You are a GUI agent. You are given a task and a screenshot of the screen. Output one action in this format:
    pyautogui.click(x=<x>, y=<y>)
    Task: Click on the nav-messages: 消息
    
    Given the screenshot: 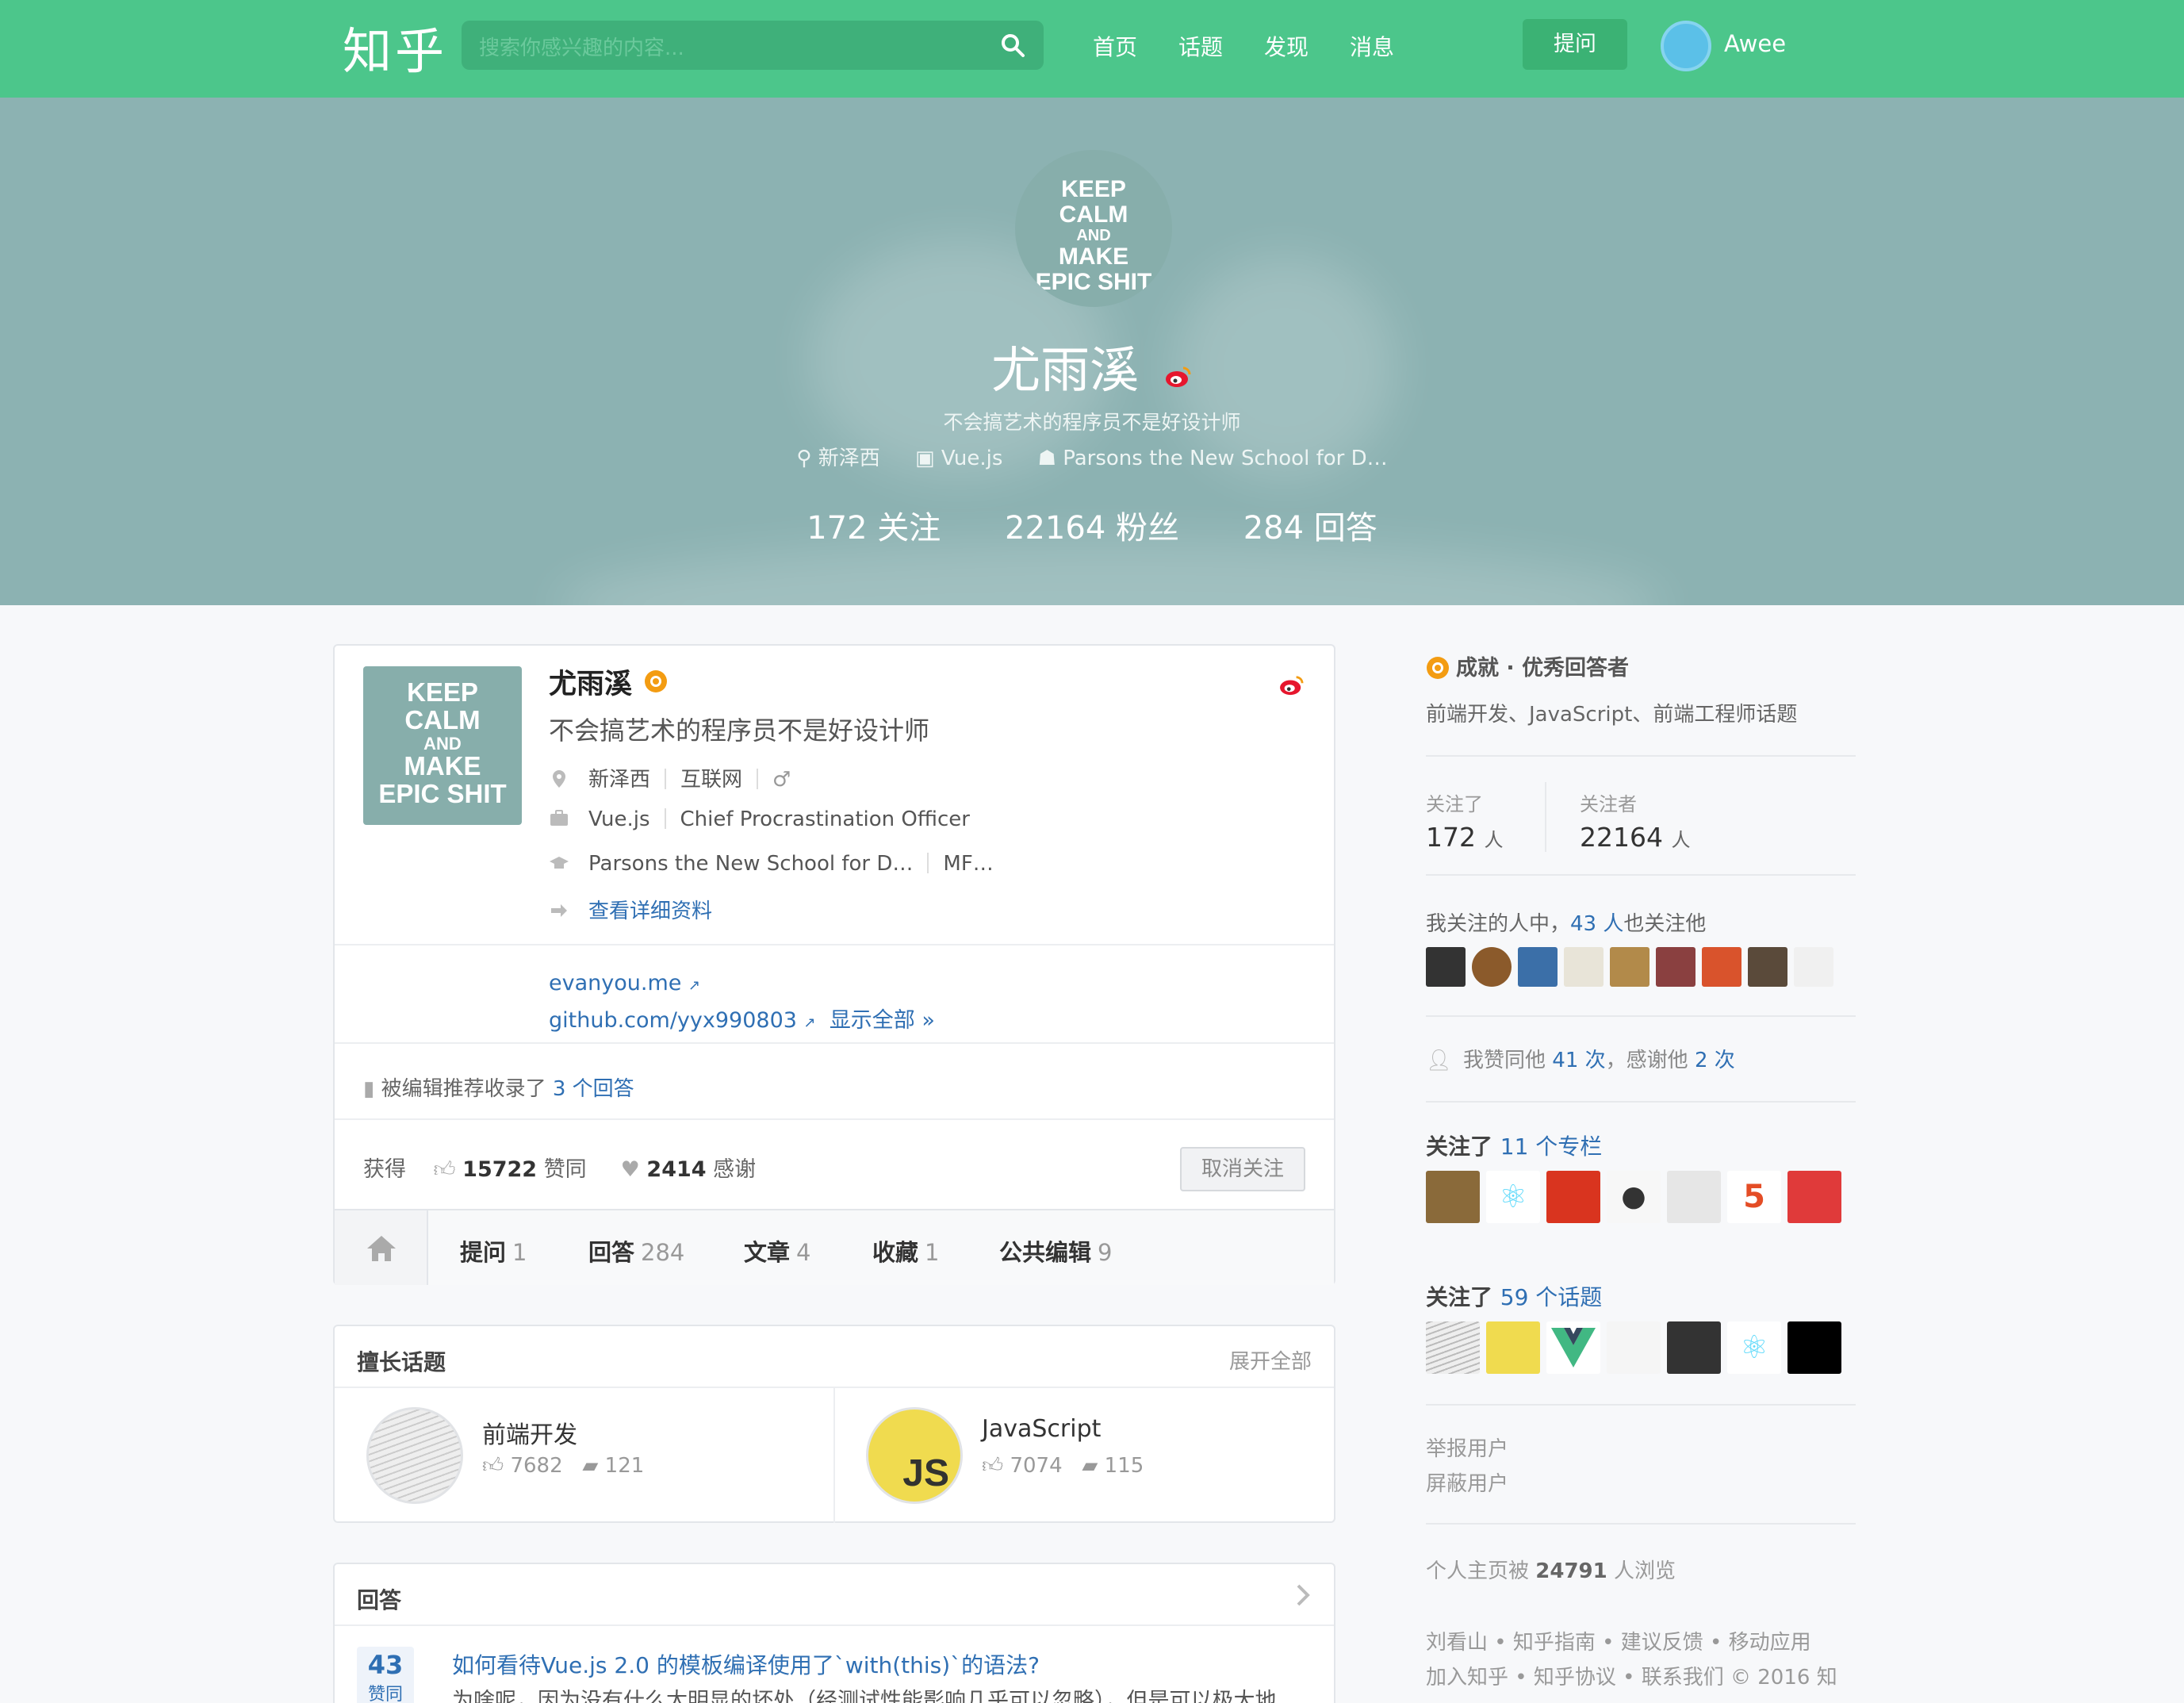 What is the action you would take?
    pyautogui.click(x=1372, y=46)
    